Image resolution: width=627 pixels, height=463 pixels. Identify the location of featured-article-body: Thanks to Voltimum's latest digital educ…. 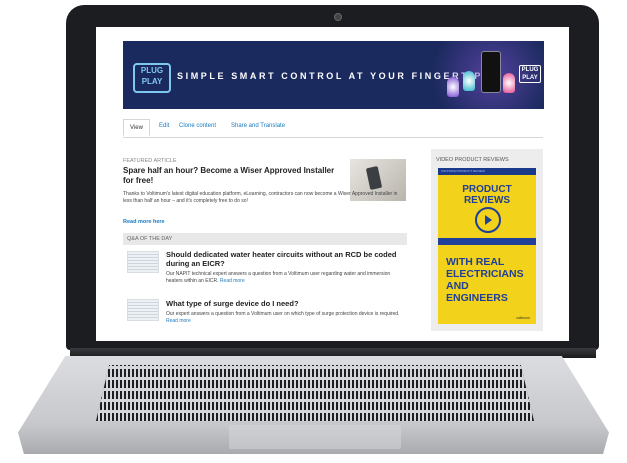
(260, 197).